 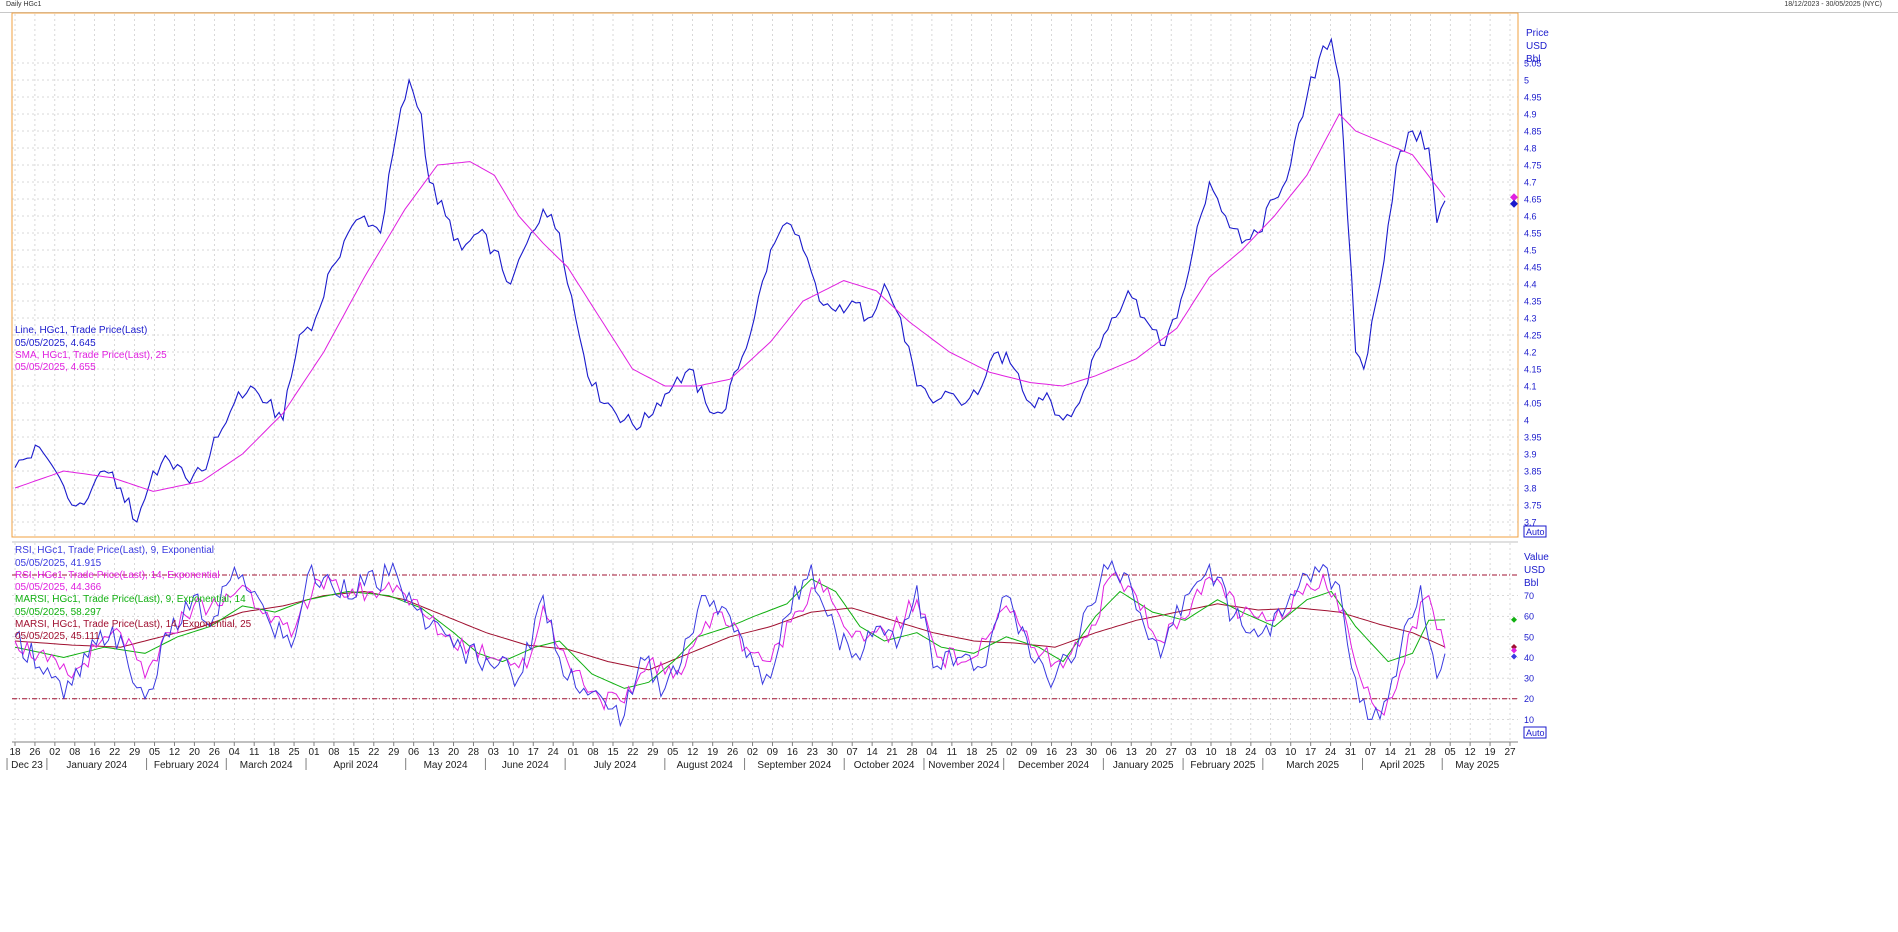 I want to click on legend-marsi14-value: 05/05/2025, 45.111, so click(x=57, y=636).